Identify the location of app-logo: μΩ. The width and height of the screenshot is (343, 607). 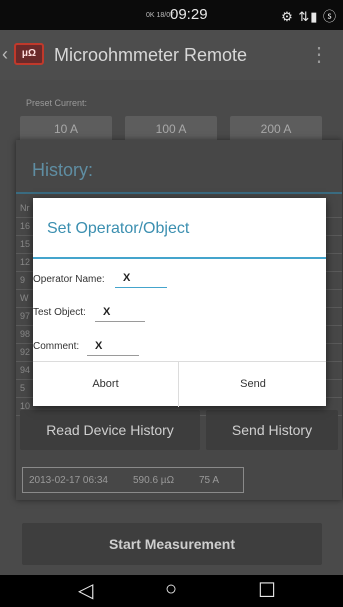
(29, 54).